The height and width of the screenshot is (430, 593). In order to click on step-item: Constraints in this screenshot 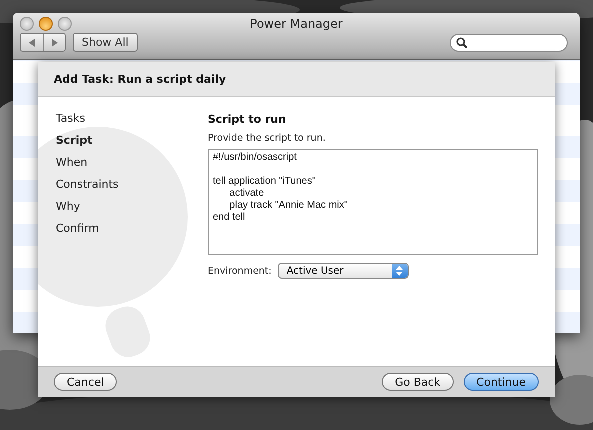, I will do `click(132, 186)`.